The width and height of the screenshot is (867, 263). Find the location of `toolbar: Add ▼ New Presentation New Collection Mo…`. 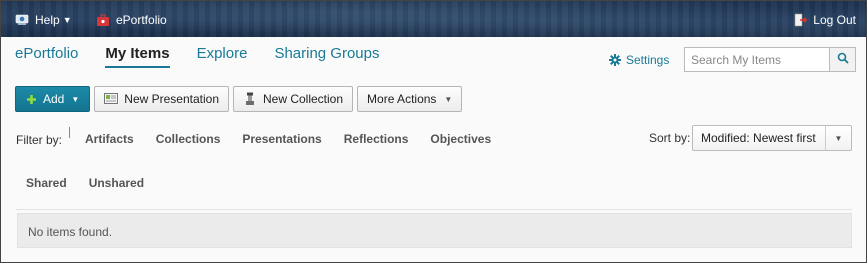

toolbar: Add ▼ New Presentation New Collection Mo… is located at coordinates (240, 99).